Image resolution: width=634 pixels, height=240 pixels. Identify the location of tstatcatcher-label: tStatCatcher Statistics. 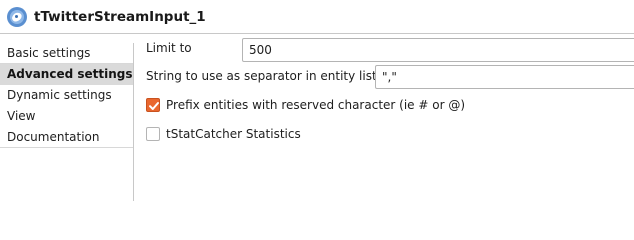
(233, 134).